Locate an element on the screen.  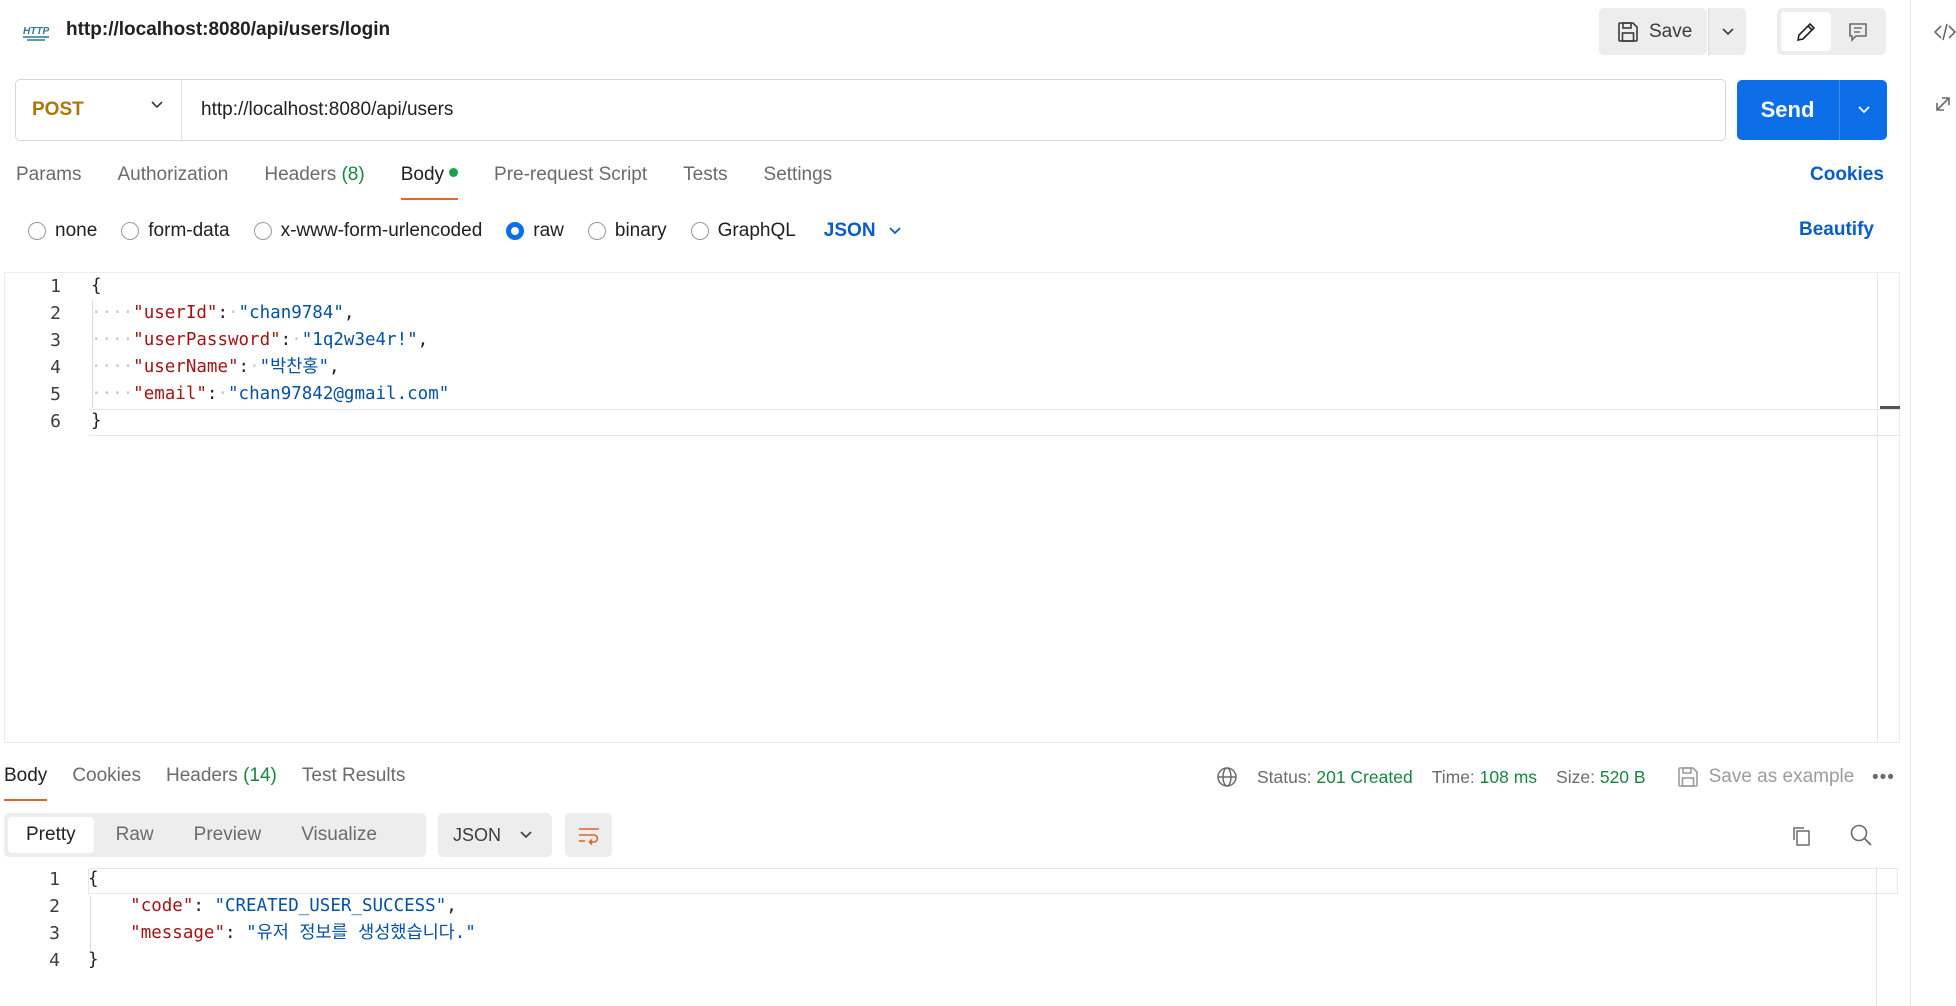
send-button: Send is located at coordinates (1787, 110).